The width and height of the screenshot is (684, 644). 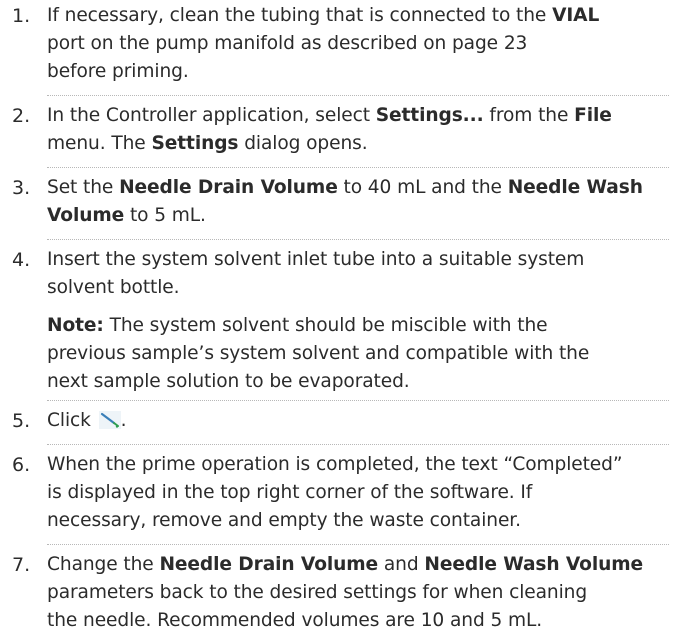 What do you see at coordinates (21, 16) in the screenshot?
I see `step-number: 1.` at bounding box center [21, 16].